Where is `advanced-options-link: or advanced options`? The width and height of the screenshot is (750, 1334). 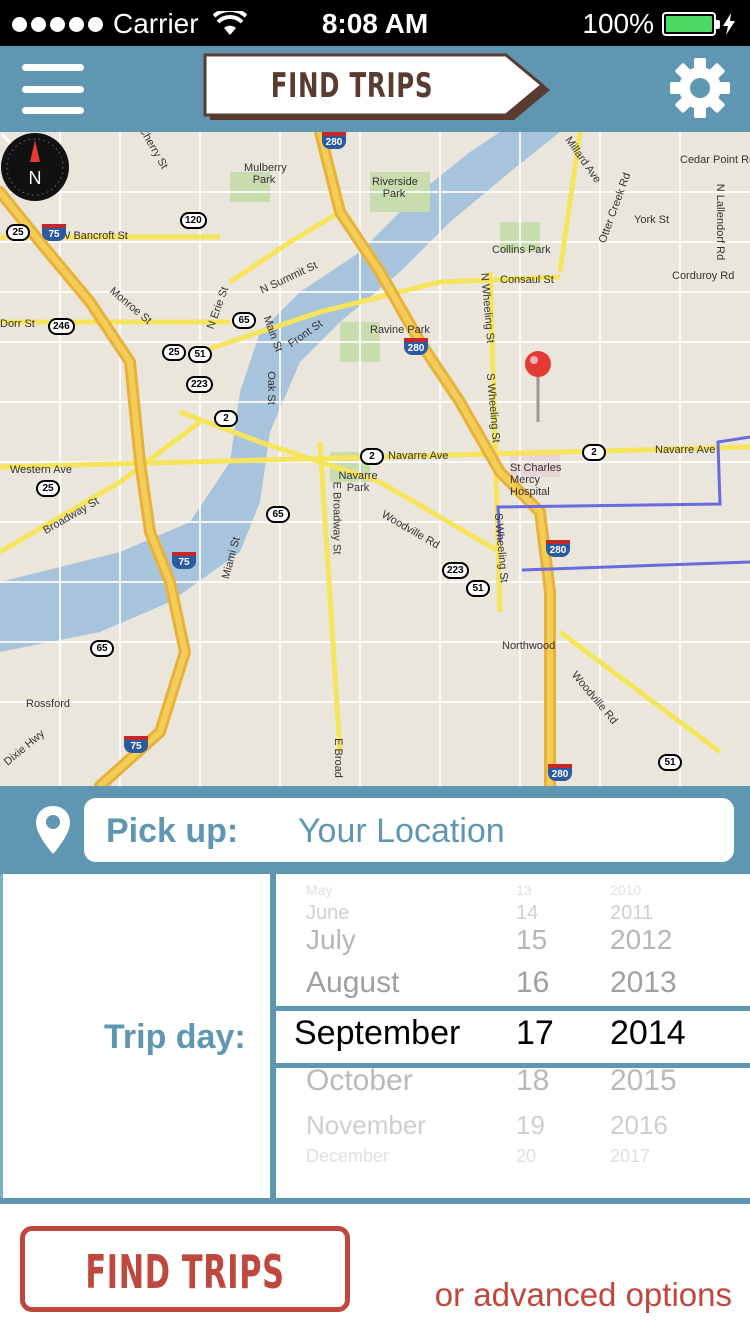 advanced-options-link: or advanced options is located at coordinates (583, 1295).